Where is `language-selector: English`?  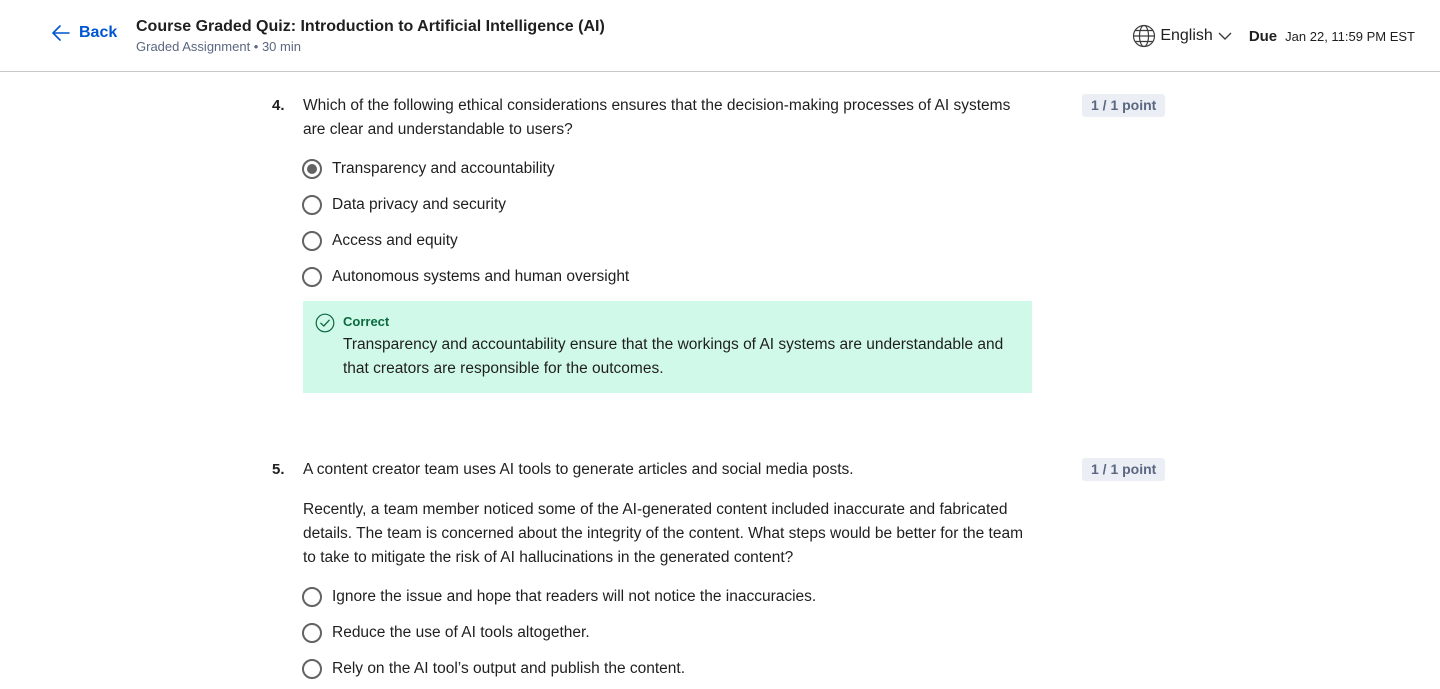
language-selector: English is located at coordinates (1182, 36).